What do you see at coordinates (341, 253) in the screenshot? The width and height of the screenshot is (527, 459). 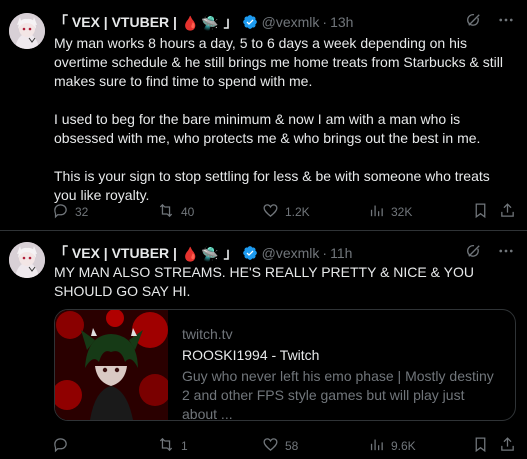 I see `timestamp: 11h` at bounding box center [341, 253].